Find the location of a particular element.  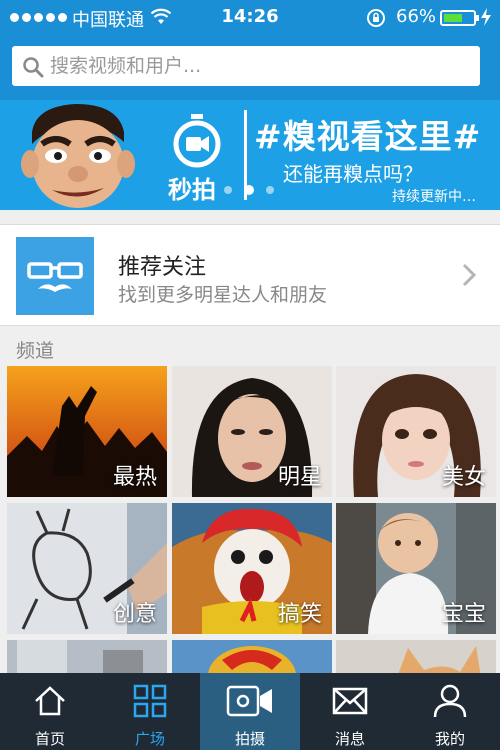

channel-label: 搞笑 is located at coordinates (299, 614).